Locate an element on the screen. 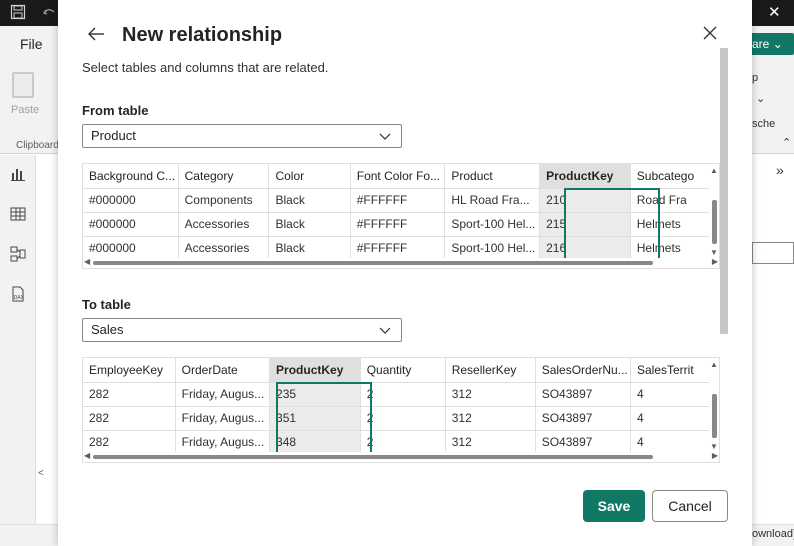 The image size is (794, 546). table-cell: Components is located at coordinates (224, 200).